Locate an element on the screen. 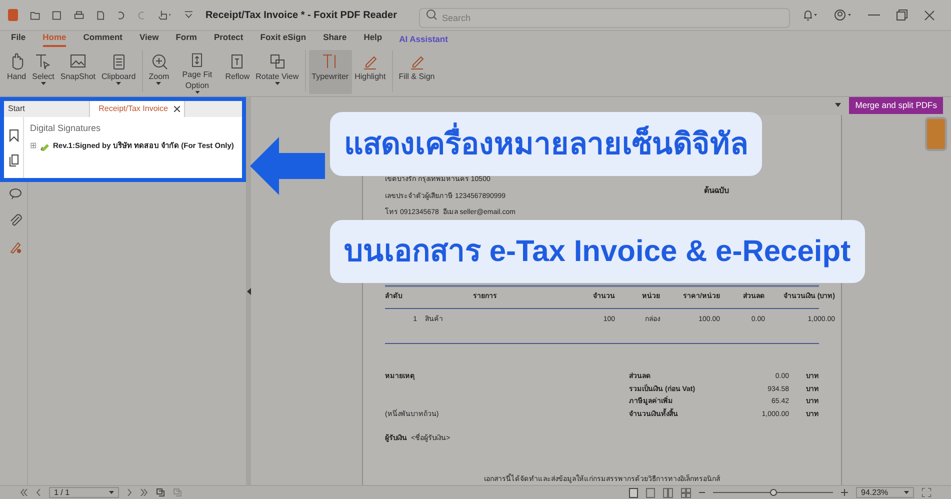 The height and width of the screenshot is (499, 951). signature-icon is located at coordinates (15, 247).